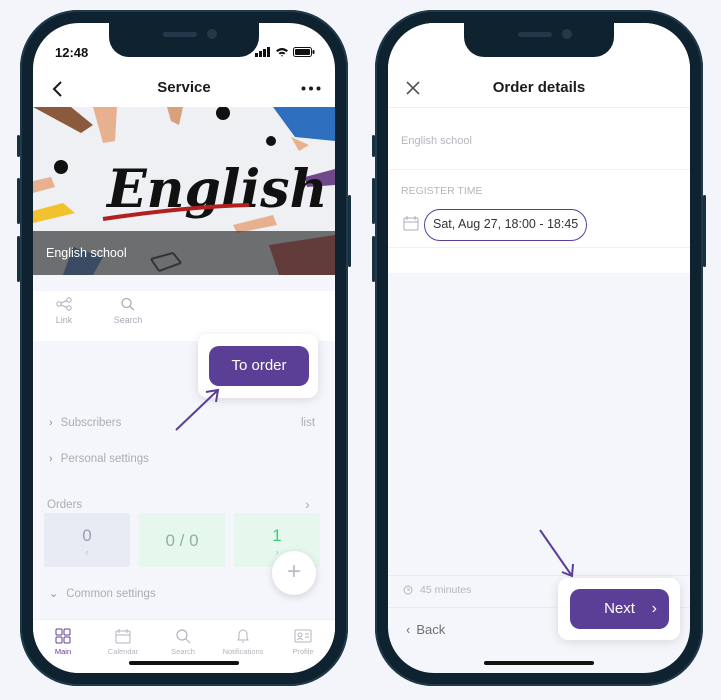  Describe the element at coordinates (446, 590) in the screenshot. I see `duration-text: 45 minutes` at that location.